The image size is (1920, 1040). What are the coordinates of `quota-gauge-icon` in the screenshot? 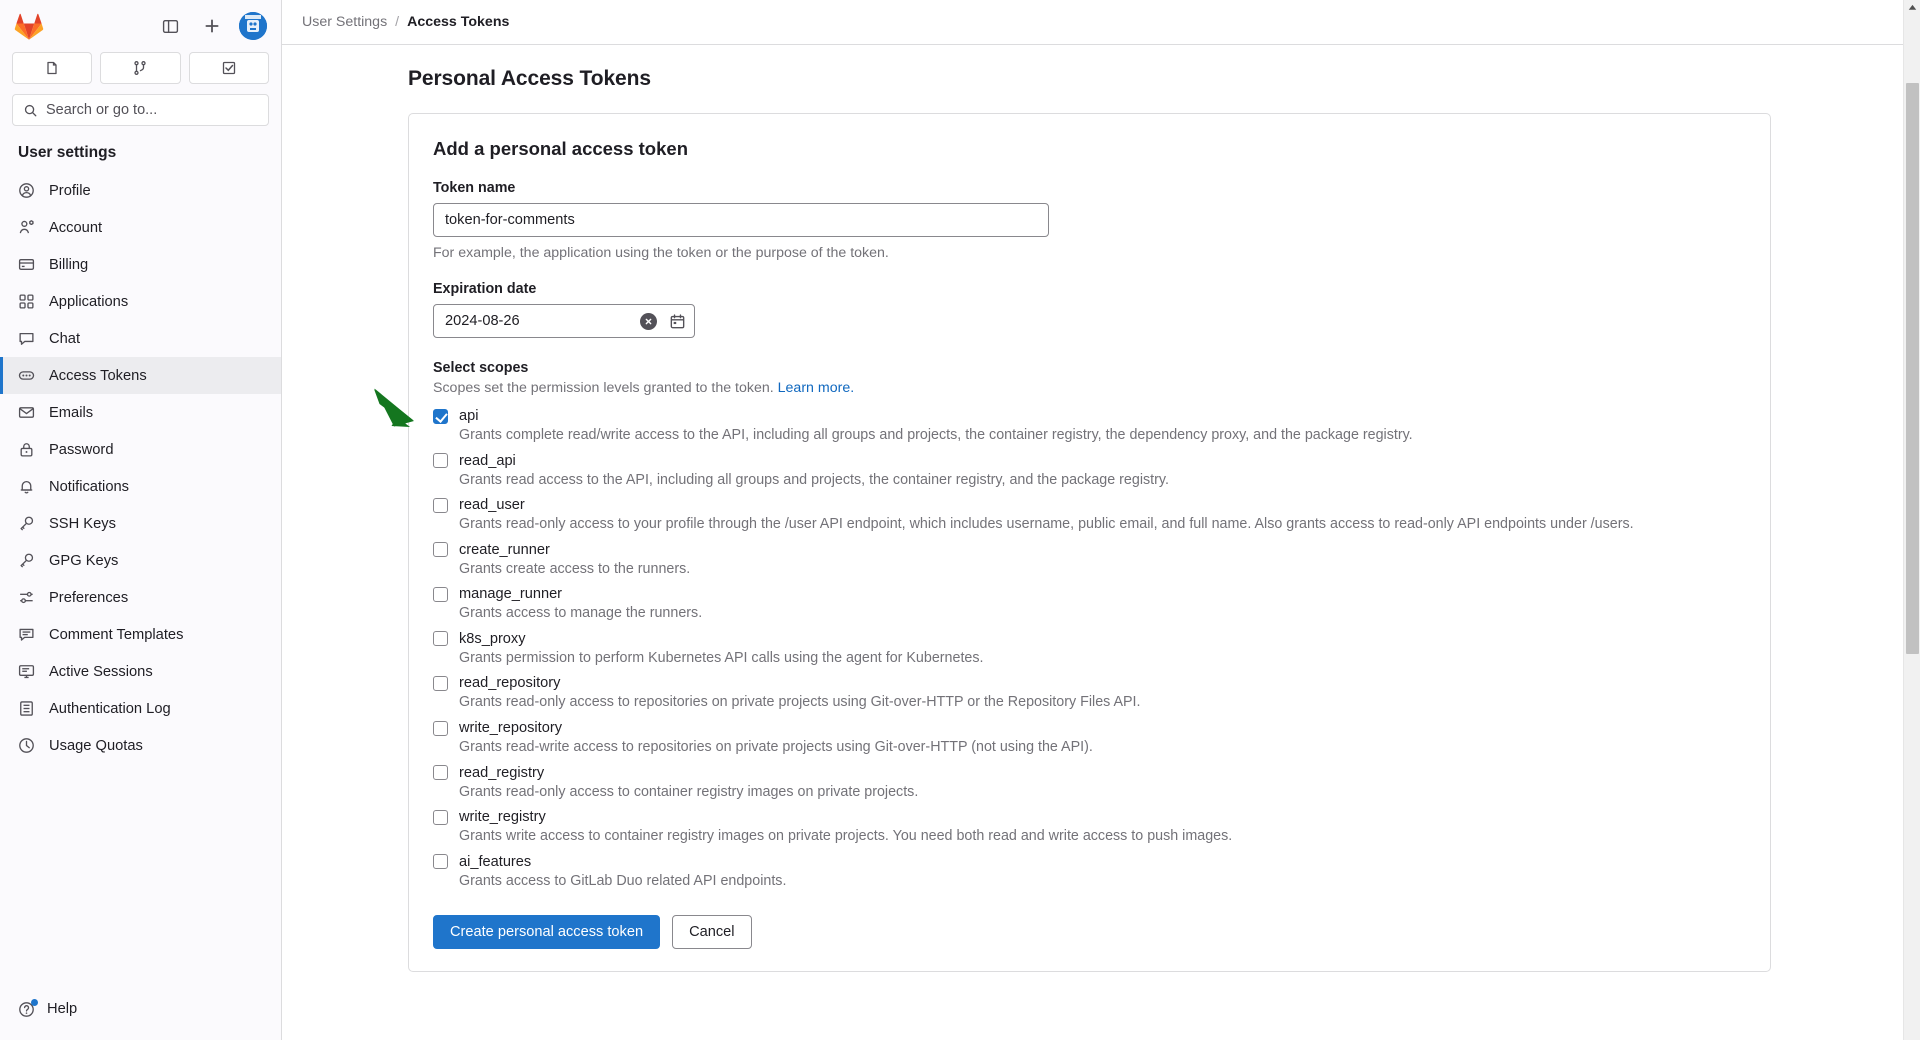 It's located at (26, 745).